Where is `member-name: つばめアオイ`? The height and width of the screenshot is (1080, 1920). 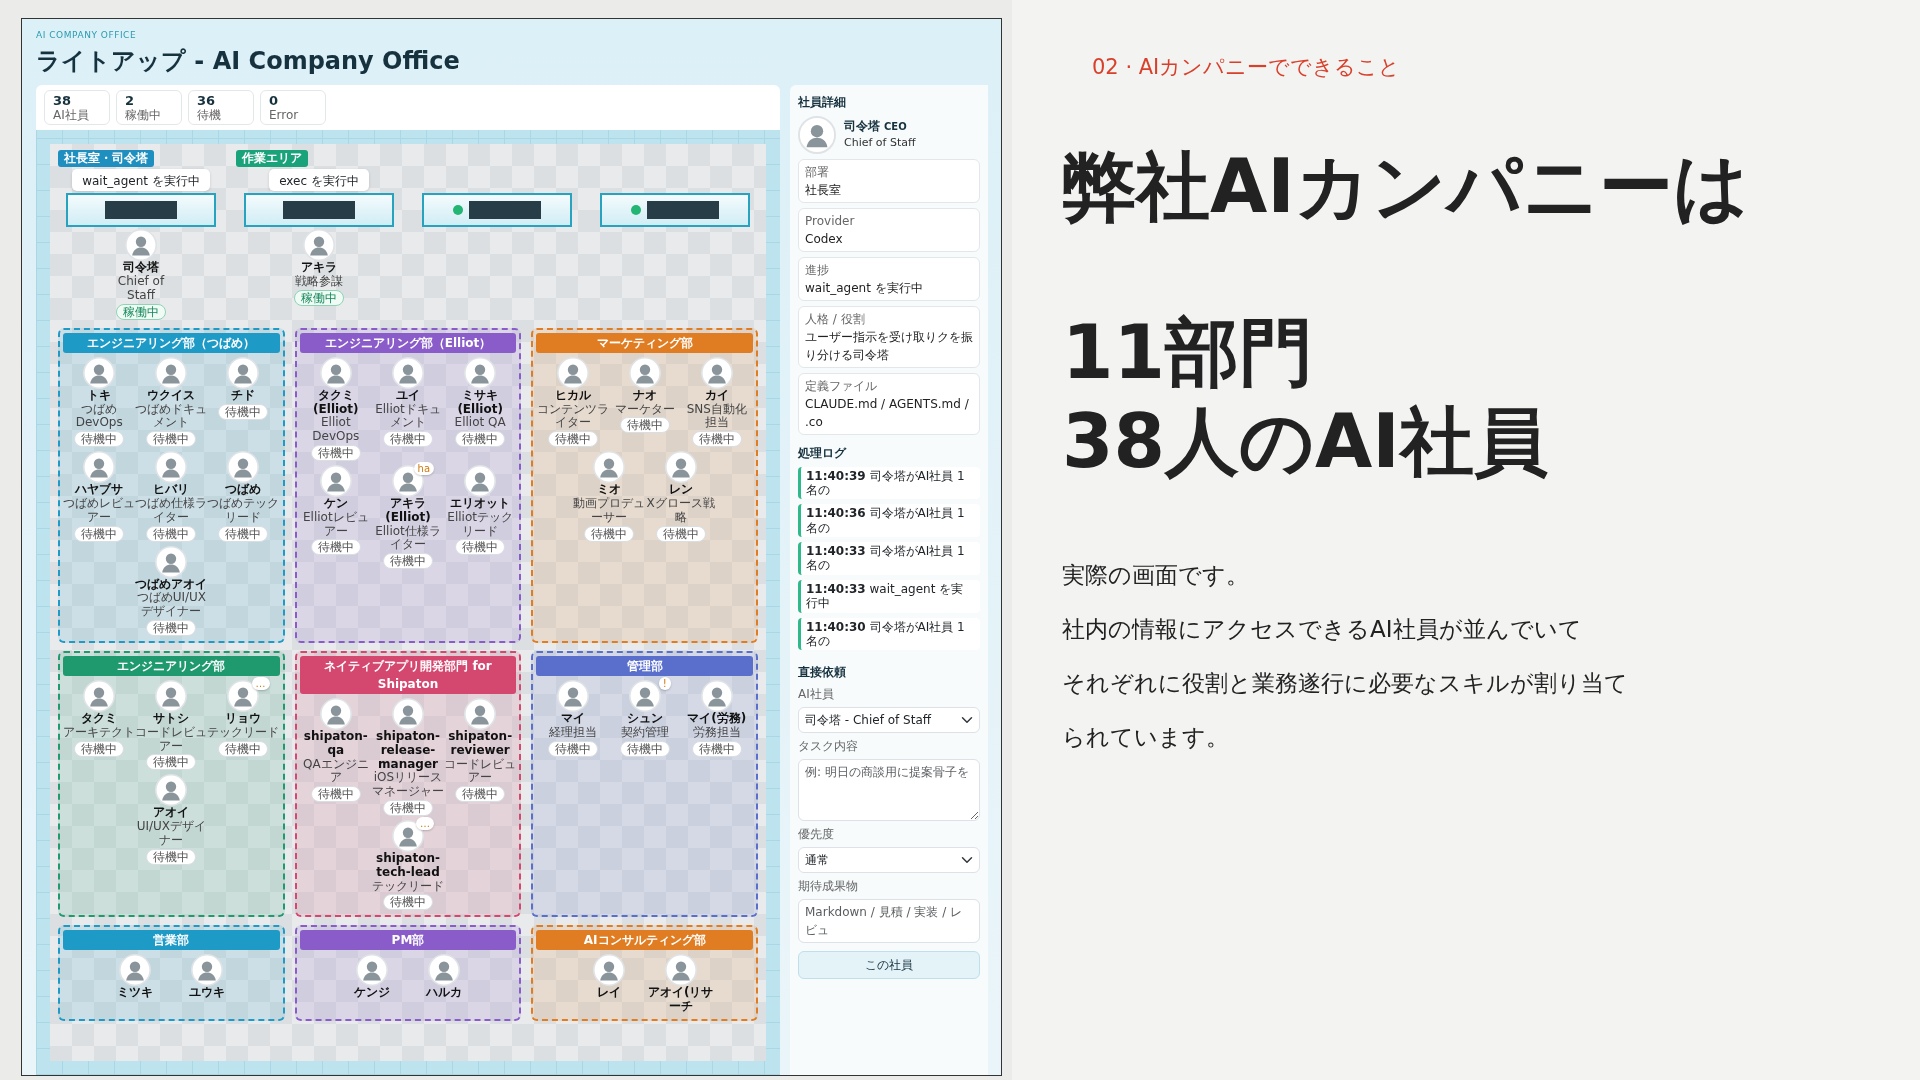 member-name: つばめアオイ is located at coordinates (171, 584).